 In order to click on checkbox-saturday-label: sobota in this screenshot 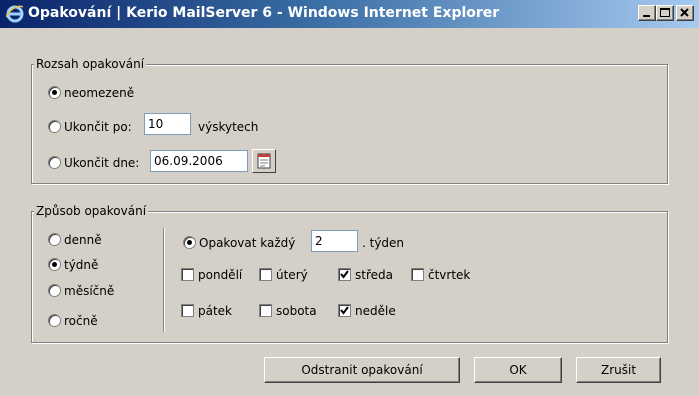, I will do `click(296, 311)`.